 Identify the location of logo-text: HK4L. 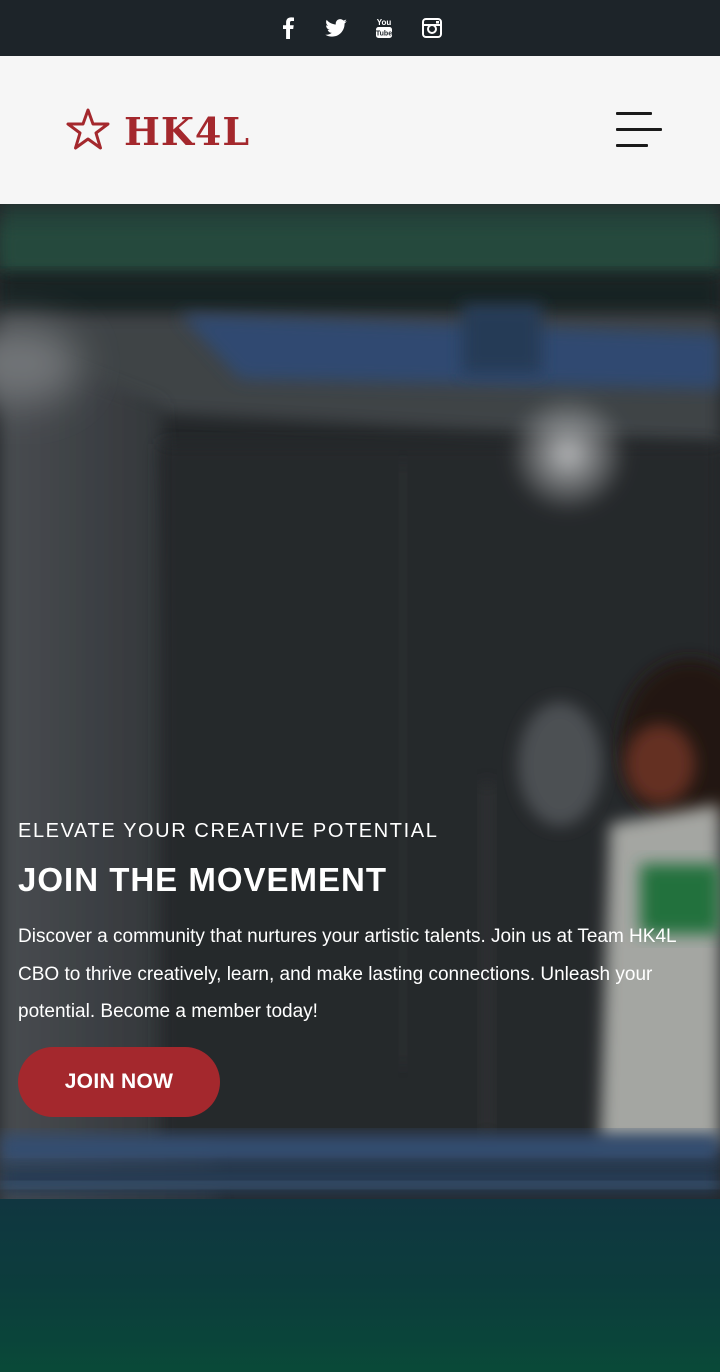
(187, 131).